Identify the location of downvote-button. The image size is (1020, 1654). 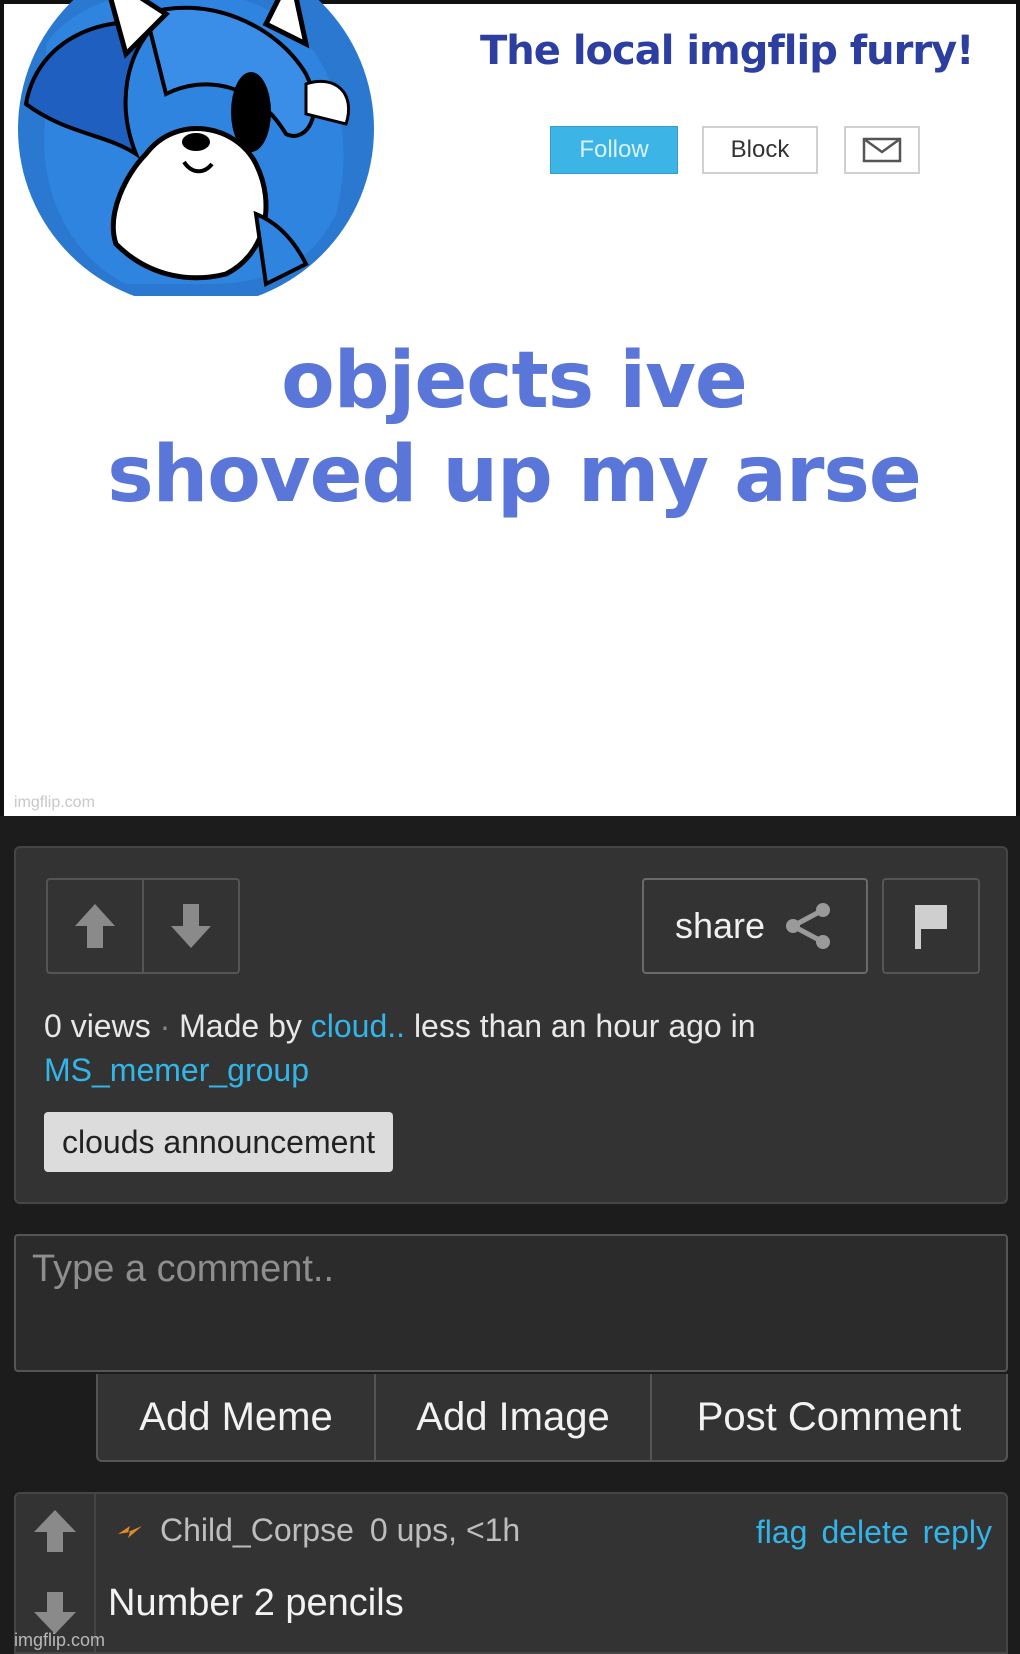
(190, 926).